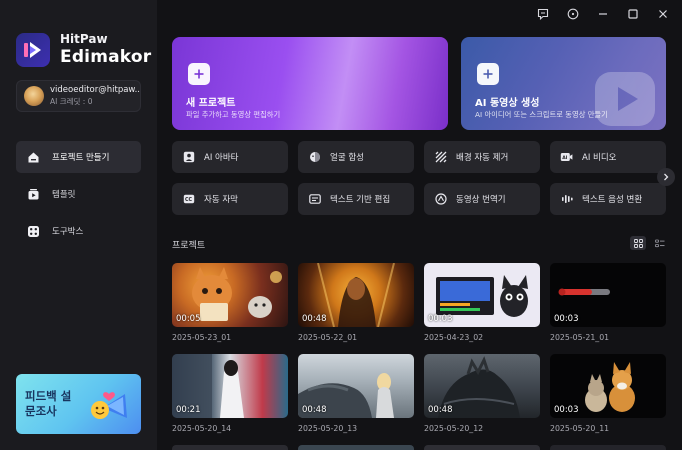 This screenshot has height=450, width=682. I want to click on project-card: 00:21 2025-05-20_14, so click(230, 393).